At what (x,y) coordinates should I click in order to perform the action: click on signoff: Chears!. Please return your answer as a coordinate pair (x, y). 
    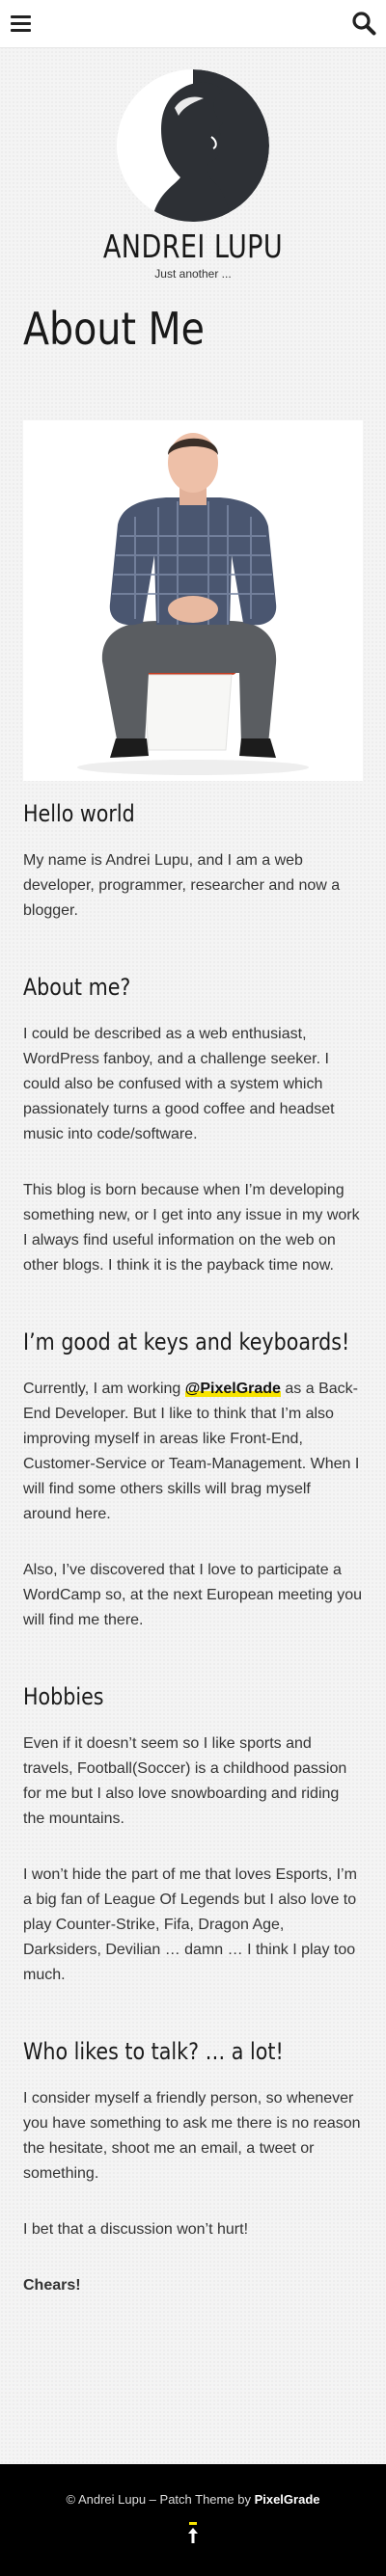
    Looking at the image, I should click on (52, 2286).